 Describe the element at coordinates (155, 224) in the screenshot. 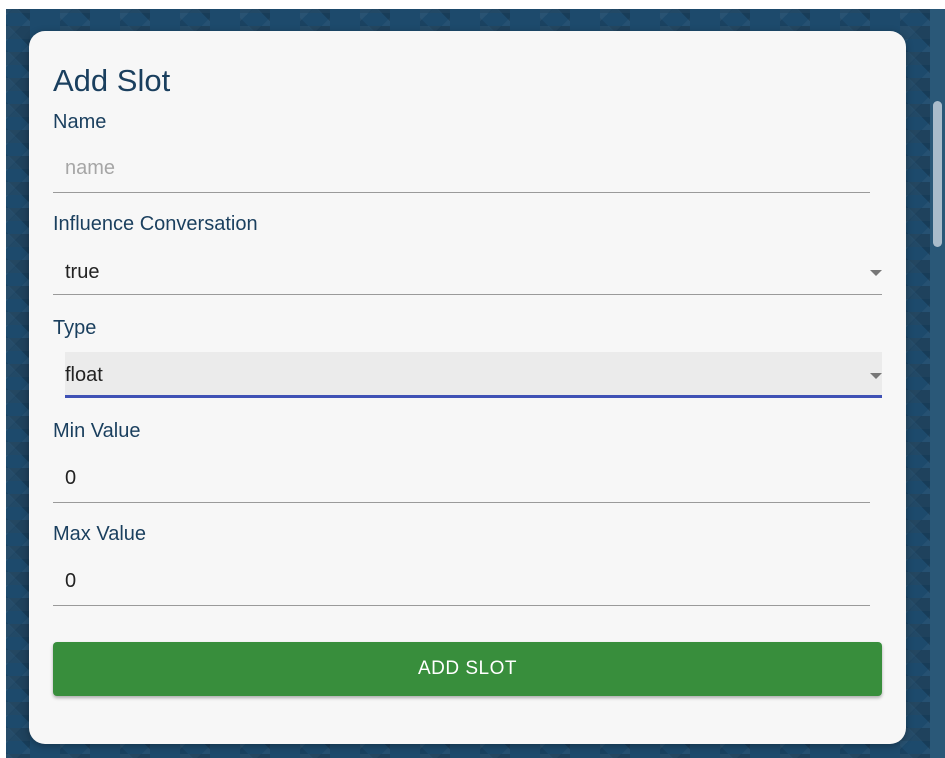

I see `influence-conversation-label: Influence Conversation` at that location.